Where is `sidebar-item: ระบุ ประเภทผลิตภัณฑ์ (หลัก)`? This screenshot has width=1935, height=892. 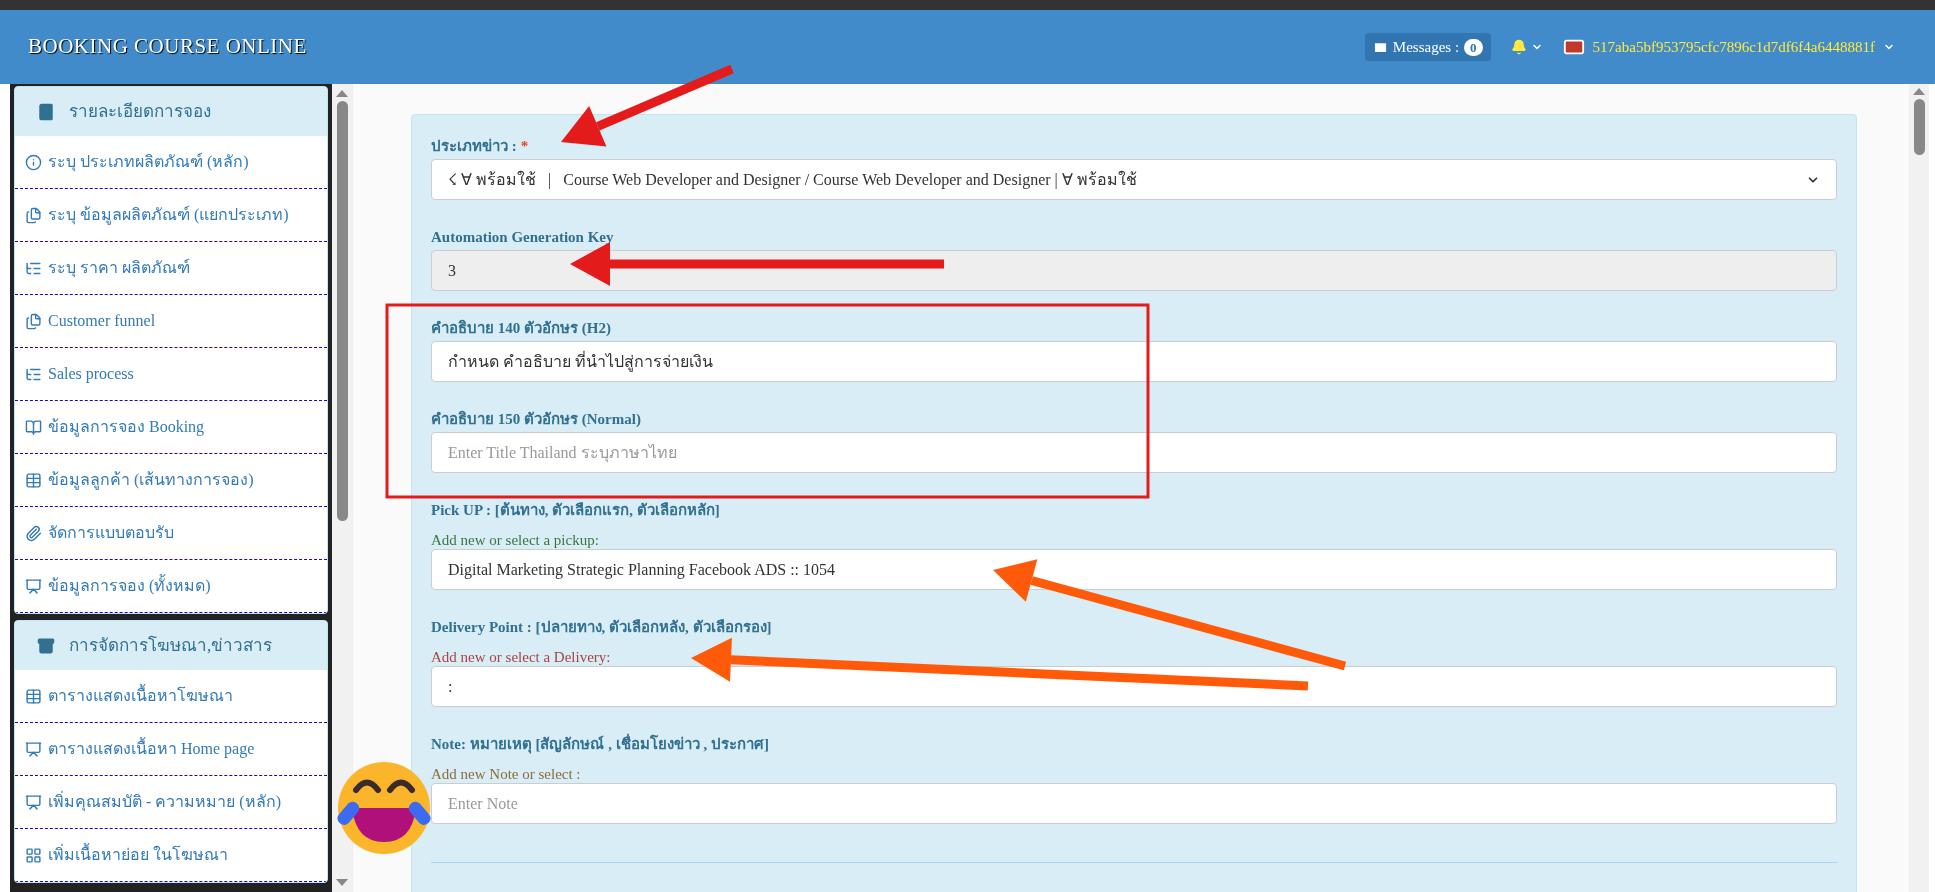
sidebar-item: ระบุ ประเภทผลิตภัณฑ์ (หลัก) is located at coordinates (171, 162).